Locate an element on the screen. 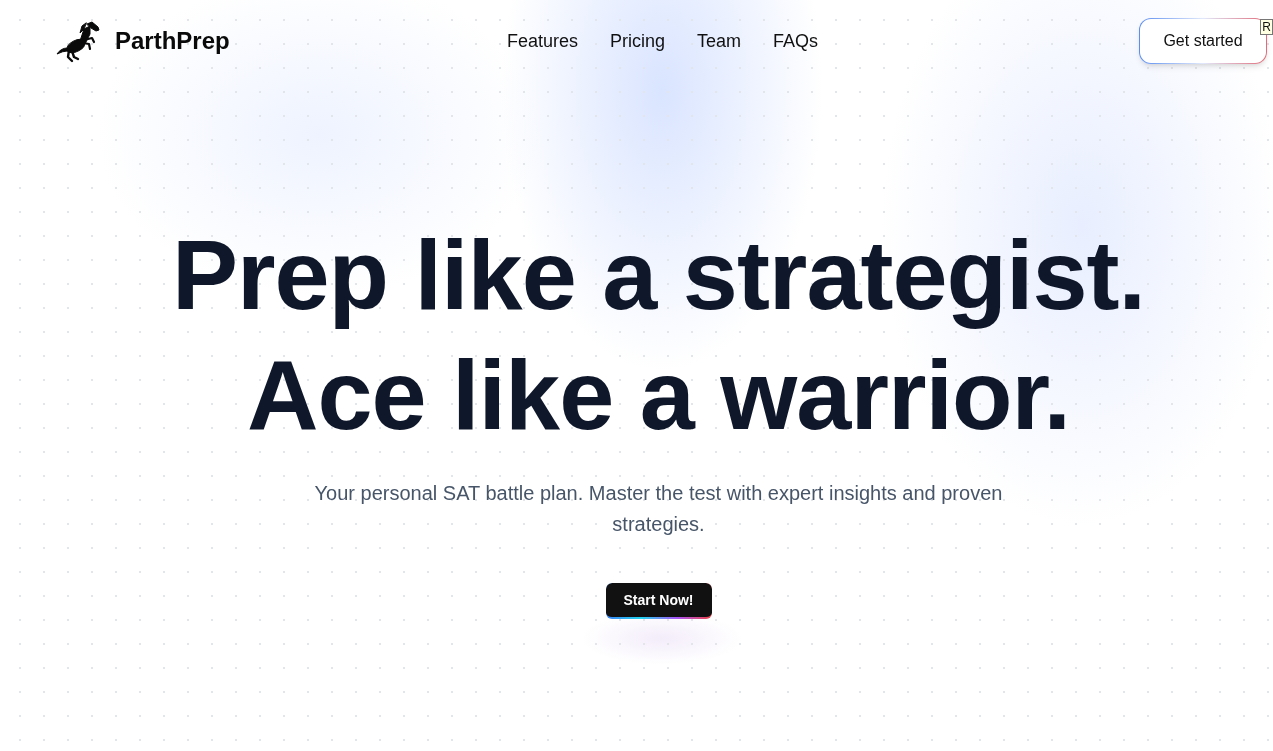 The image size is (1273, 751). headline: Prep like a strategist. is located at coordinates (658, 275).